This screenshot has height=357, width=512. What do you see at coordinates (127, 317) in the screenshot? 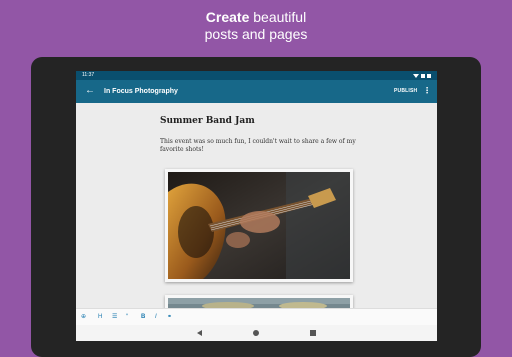
I see `quote-icon: “` at bounding box center [127, 317].